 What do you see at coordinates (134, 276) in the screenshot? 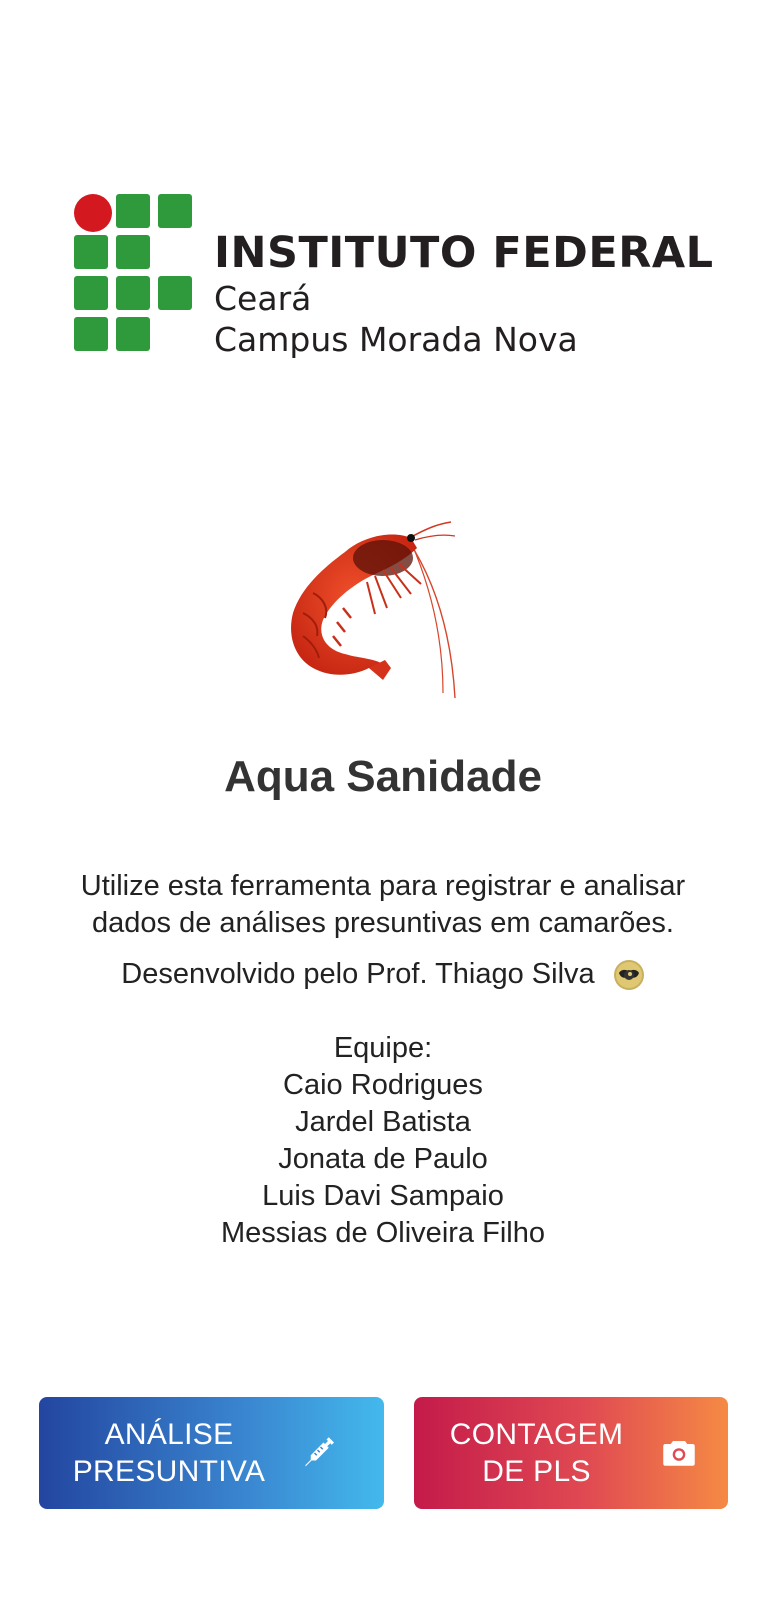
I see `logo-mark` at bounding box center [134, 276].